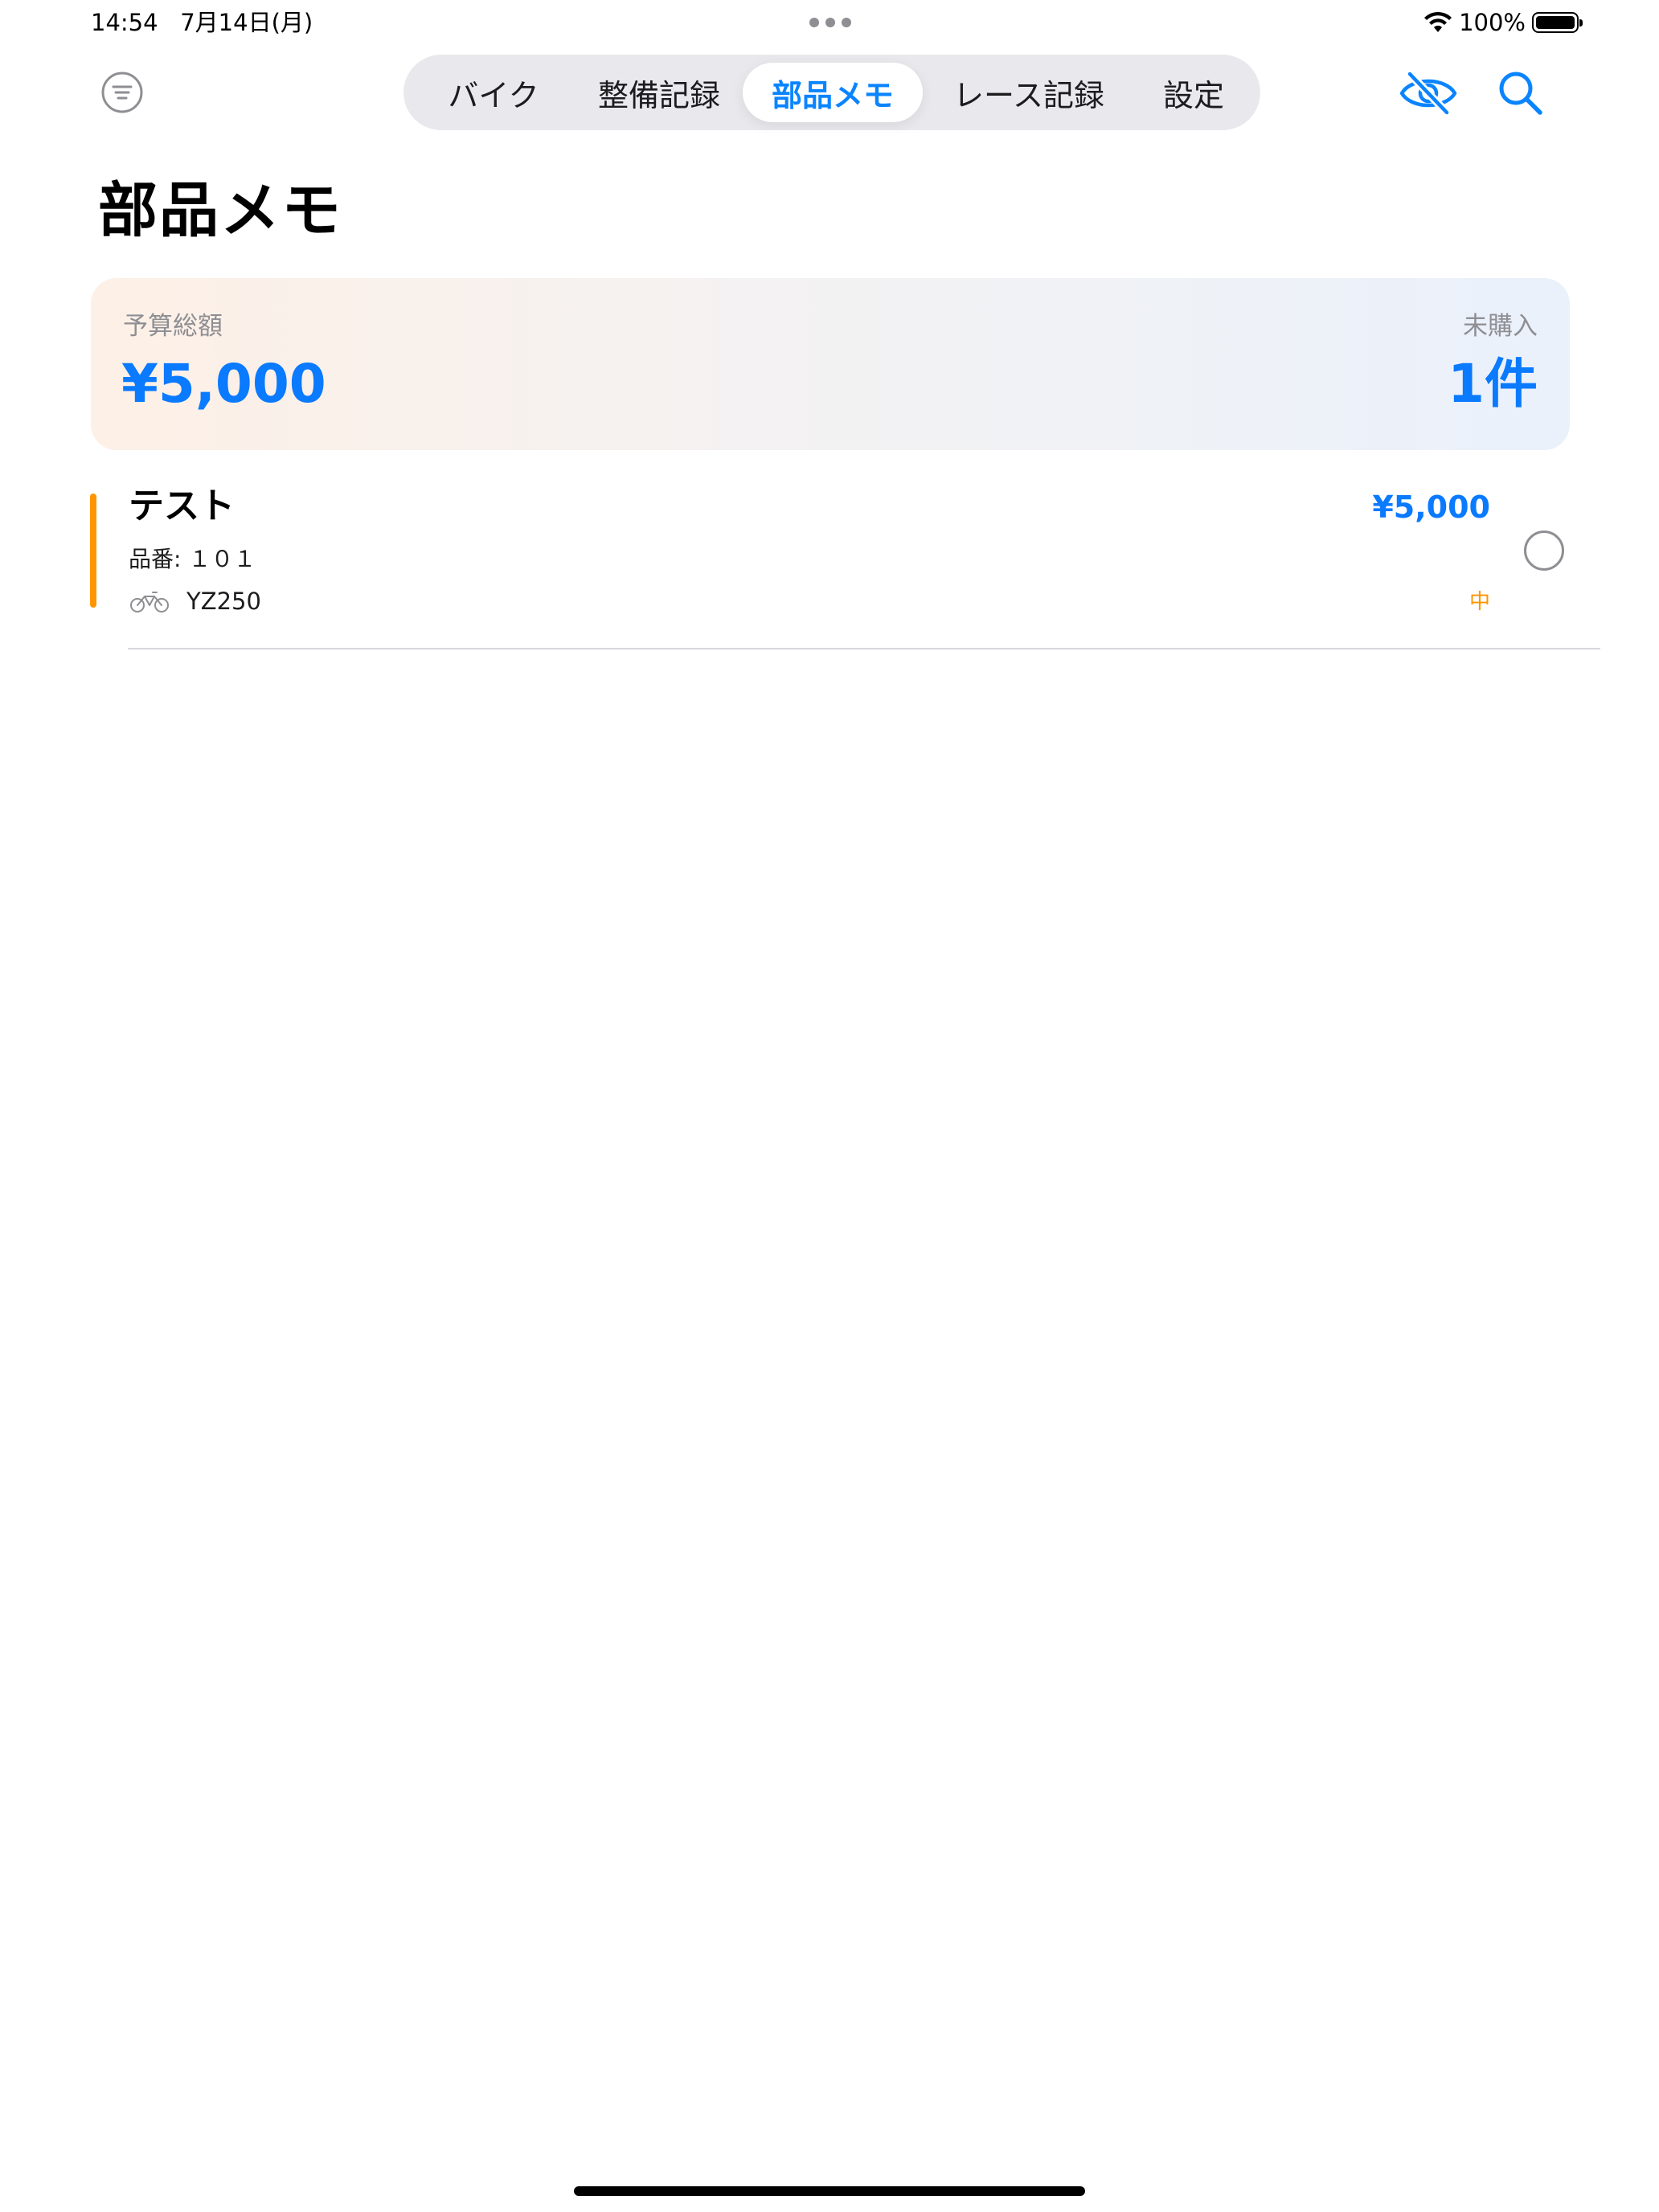 Image resolution: width=1659 pixels, height=2212 pixels. I want to click on menu-button, so click(122, 92).